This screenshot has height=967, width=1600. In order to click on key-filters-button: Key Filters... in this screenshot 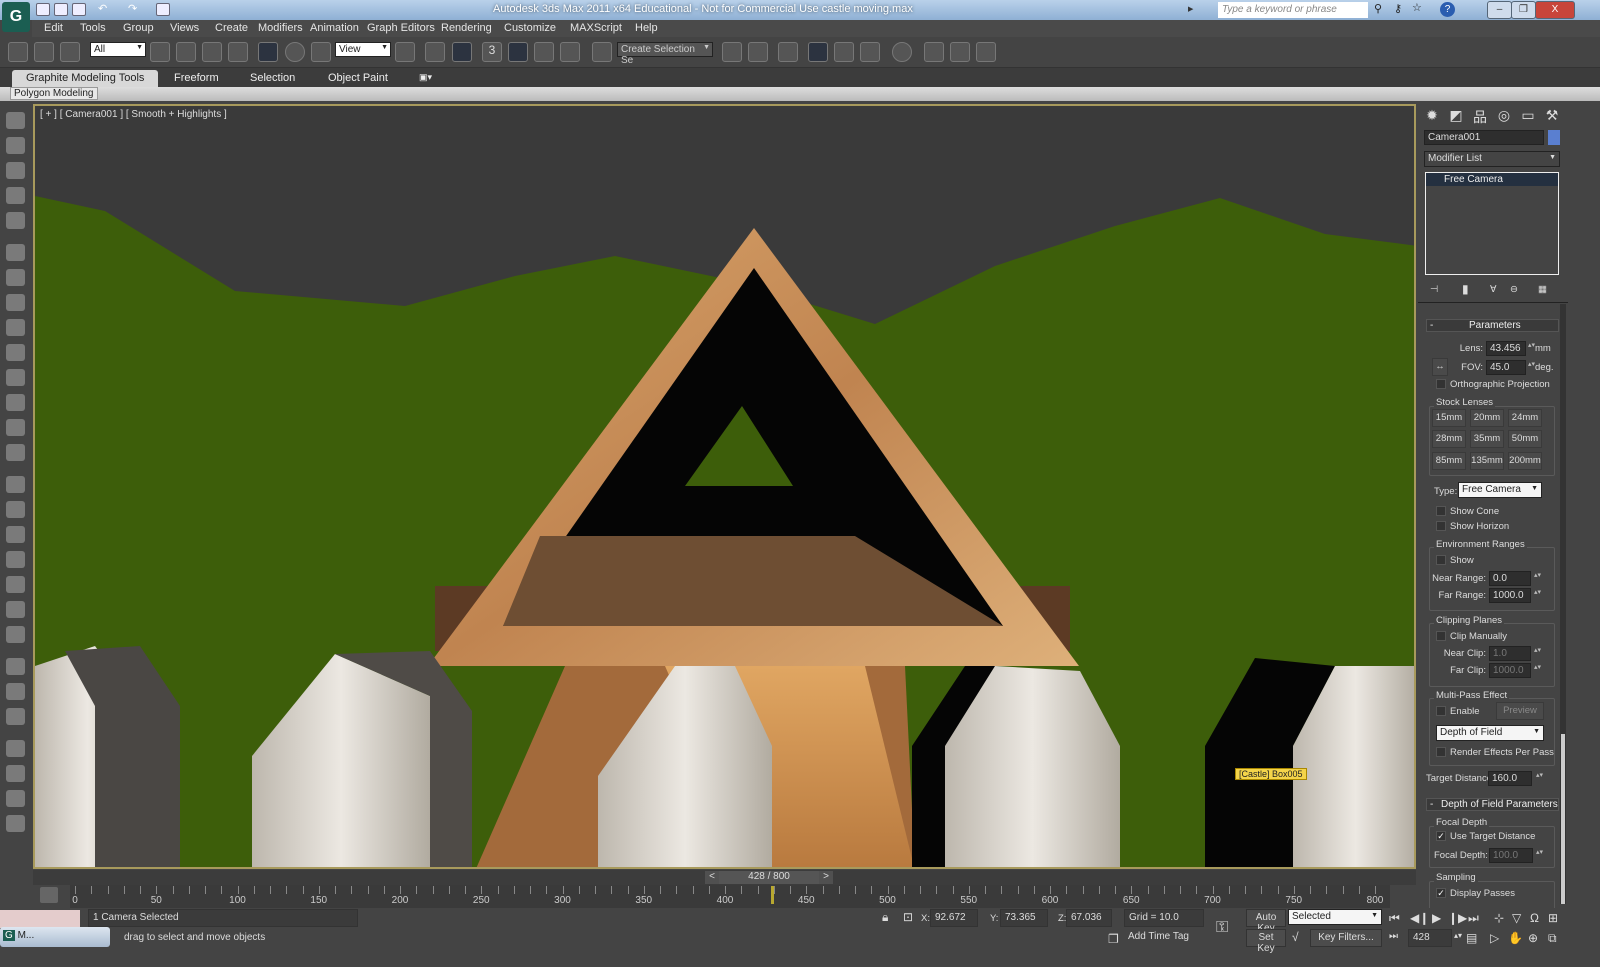, I will do `click(1346, 938)`.